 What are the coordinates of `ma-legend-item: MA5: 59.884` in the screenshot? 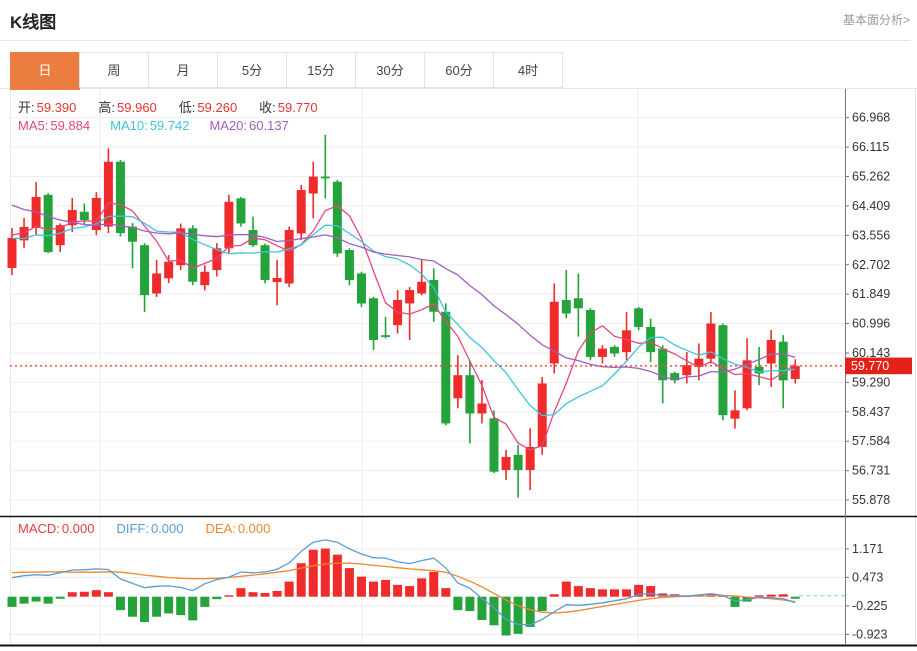 It's located at (54, 125).